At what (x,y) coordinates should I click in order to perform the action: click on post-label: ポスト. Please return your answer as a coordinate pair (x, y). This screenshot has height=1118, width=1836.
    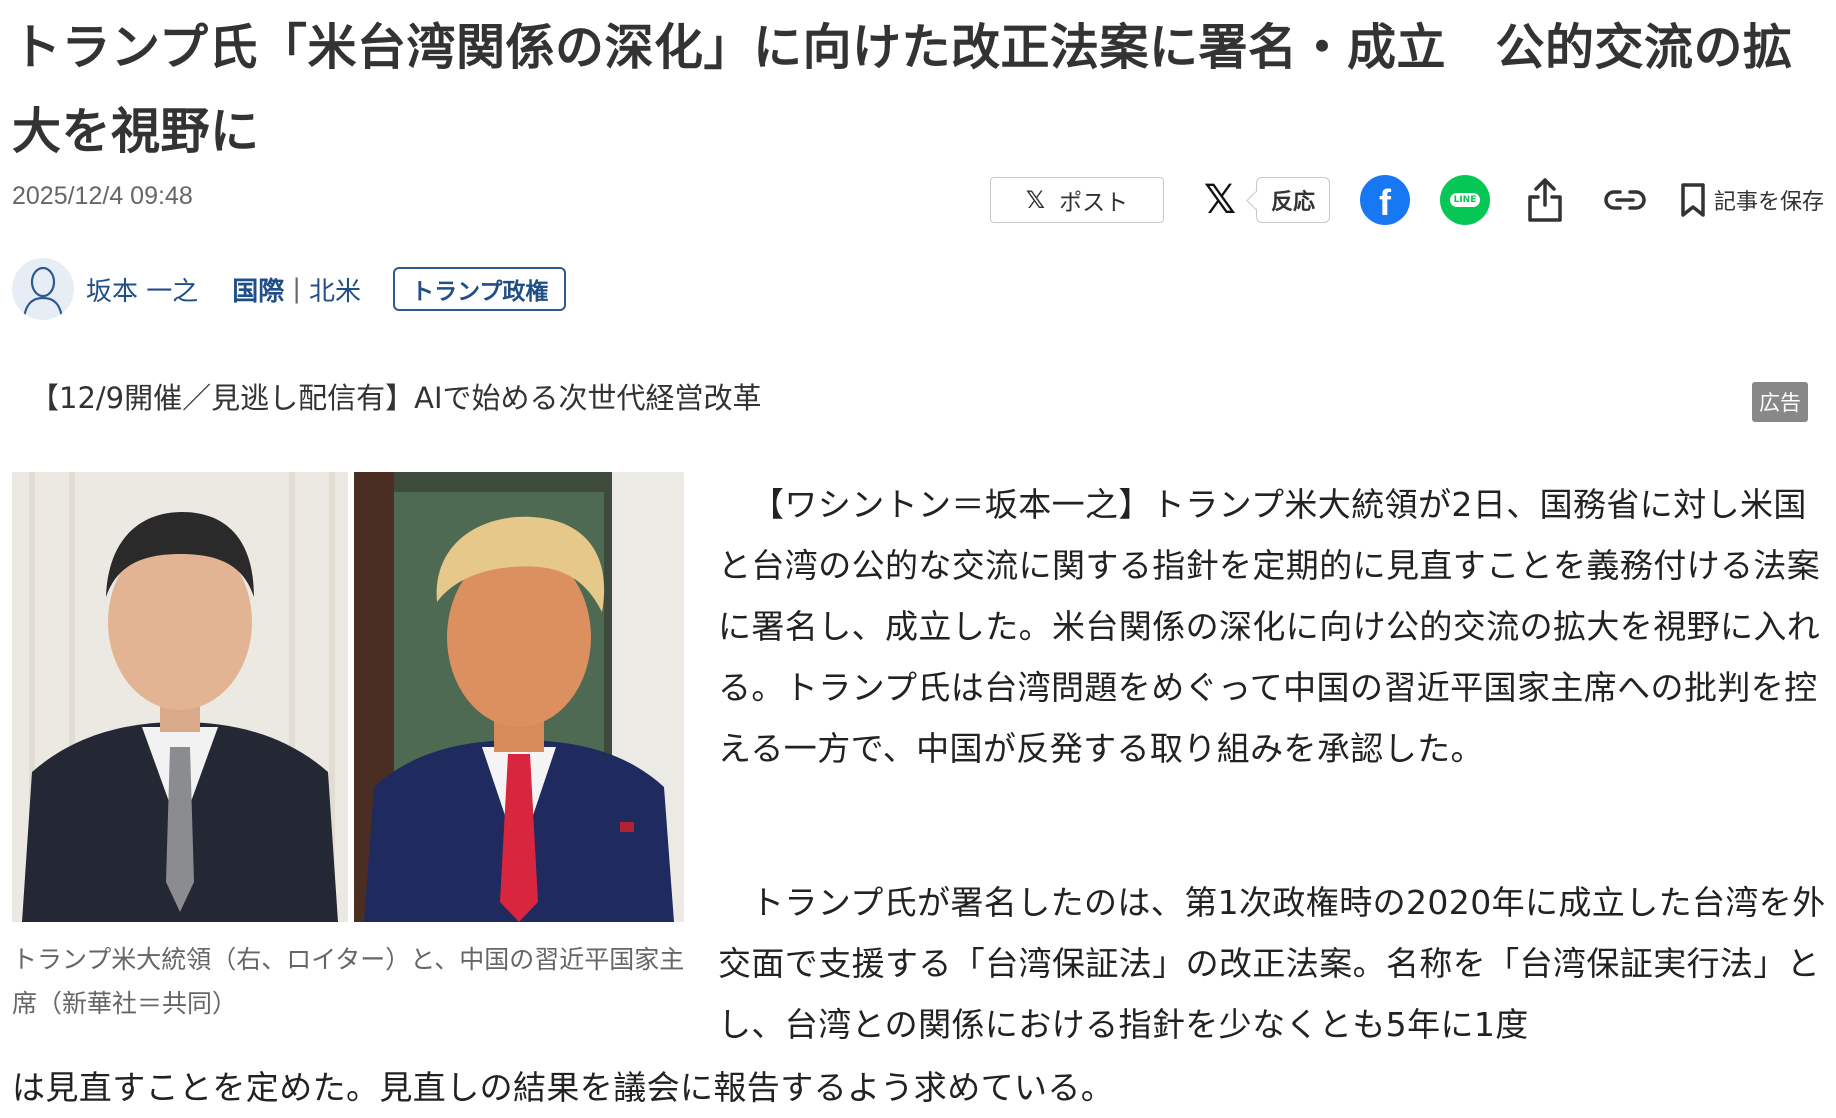
    Looking at the image, I should click on (1094, 203).